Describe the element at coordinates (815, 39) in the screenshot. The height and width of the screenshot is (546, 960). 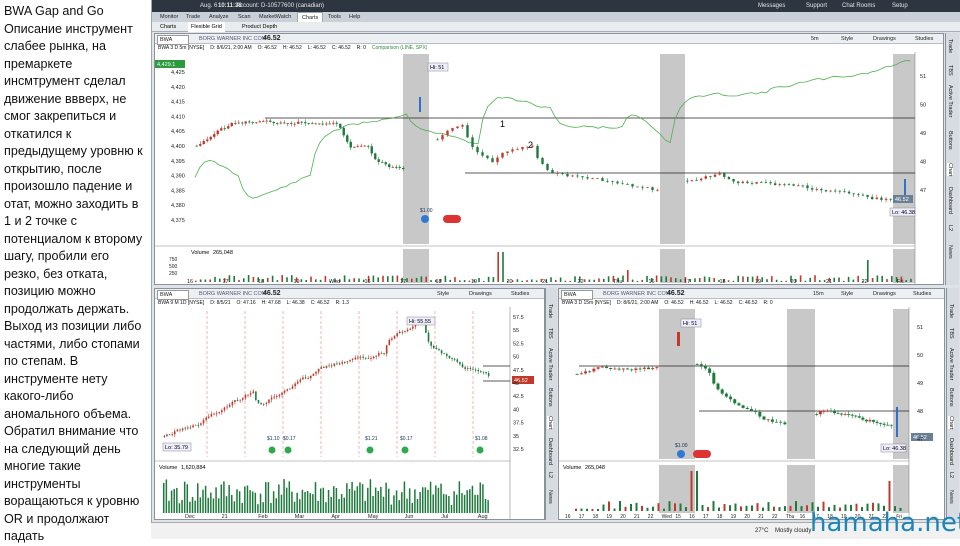
I see `interval-selector: 5m` at that location.